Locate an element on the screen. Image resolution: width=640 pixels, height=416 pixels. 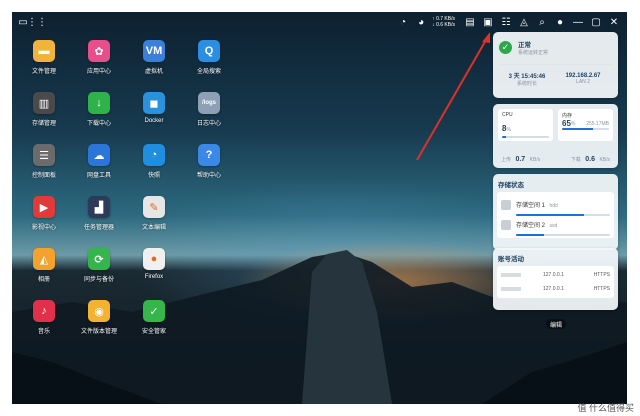
mem-bar is located at coordinates (585, 129).